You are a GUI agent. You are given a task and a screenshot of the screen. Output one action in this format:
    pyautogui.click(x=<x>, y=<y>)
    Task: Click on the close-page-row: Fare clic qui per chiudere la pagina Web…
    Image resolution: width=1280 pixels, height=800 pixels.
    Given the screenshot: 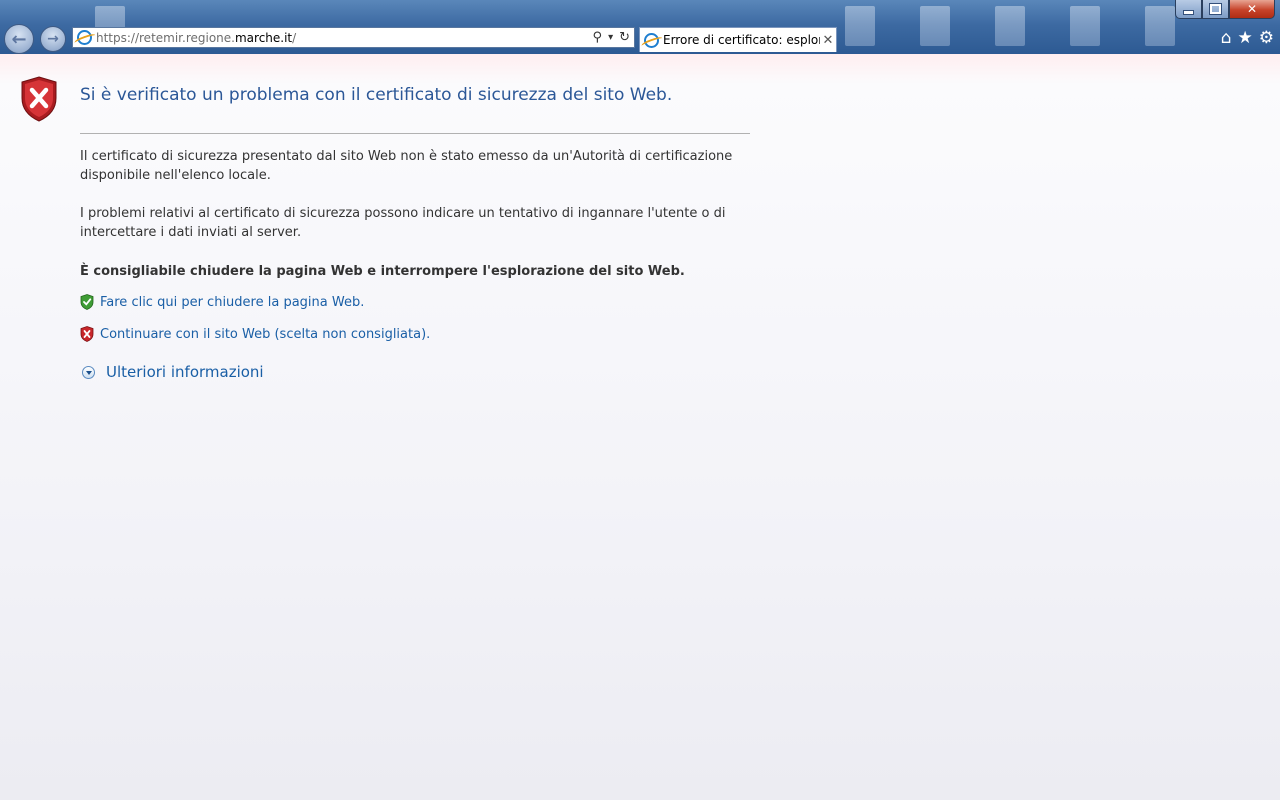 What is the action you would take?
    pyautogui.click(x=222, y=302)
    